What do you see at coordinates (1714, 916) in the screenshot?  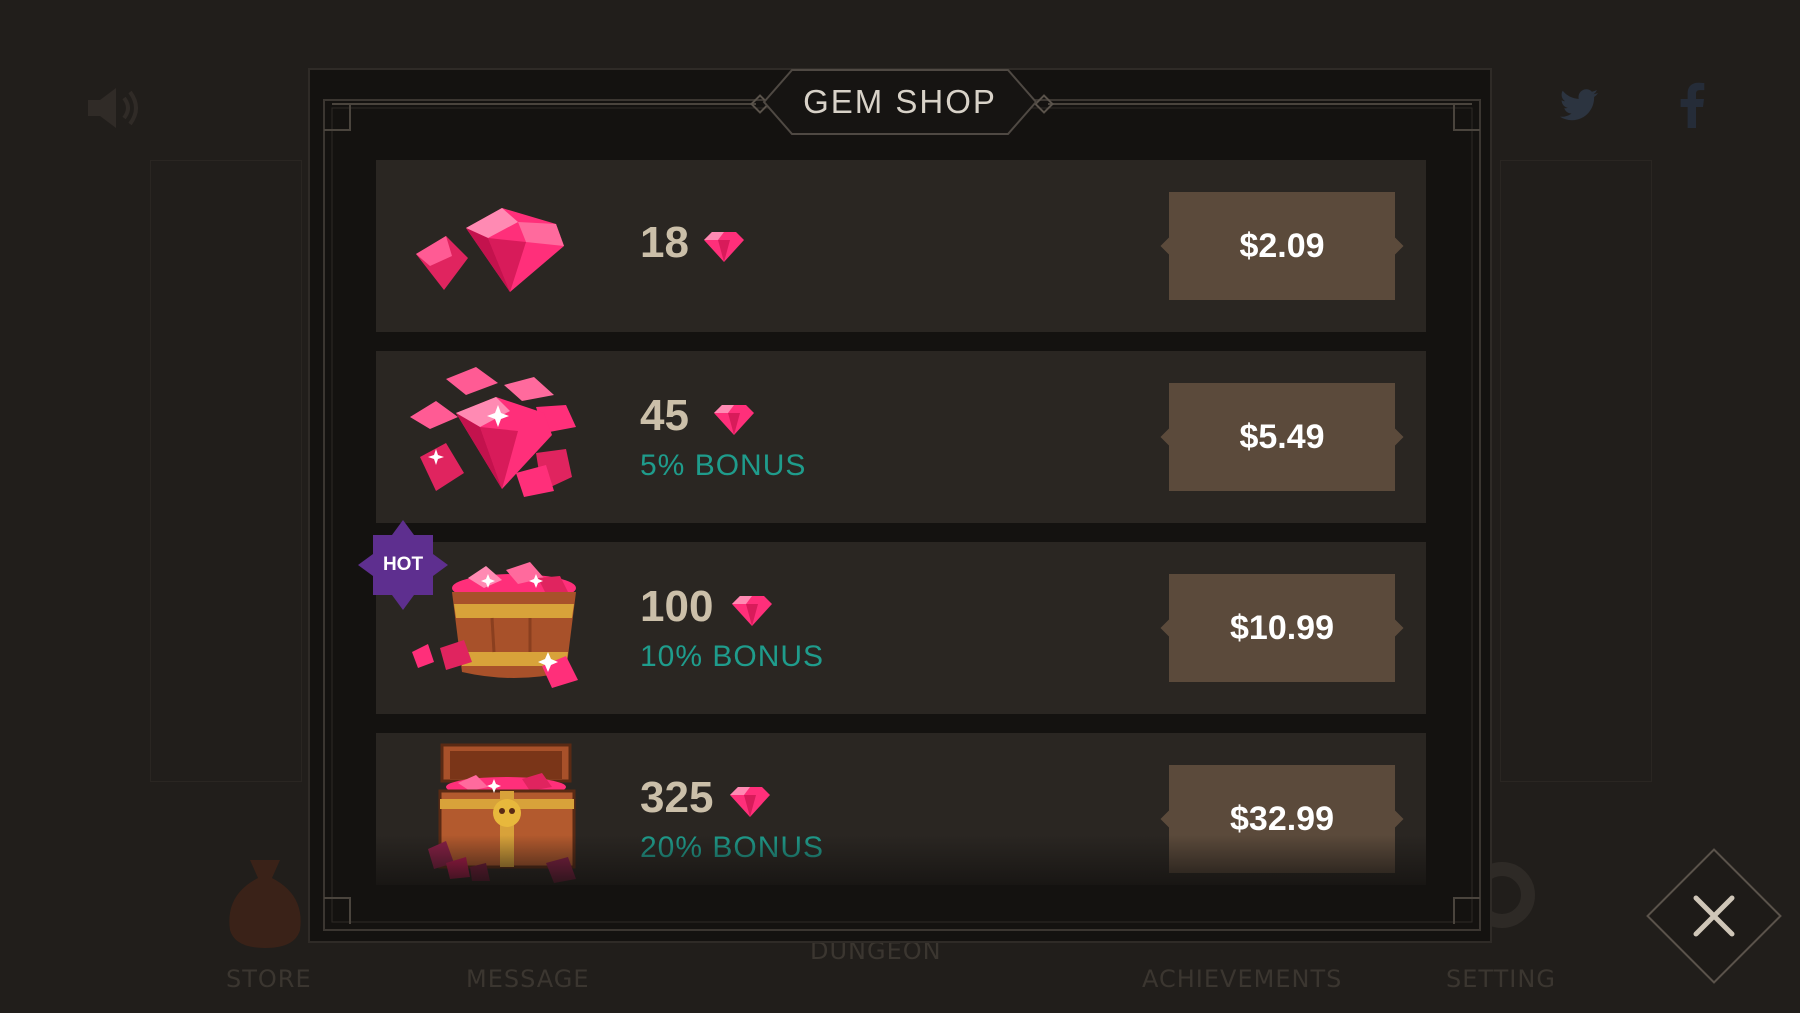 I see `close-button` at bounding box center [1714, 916].